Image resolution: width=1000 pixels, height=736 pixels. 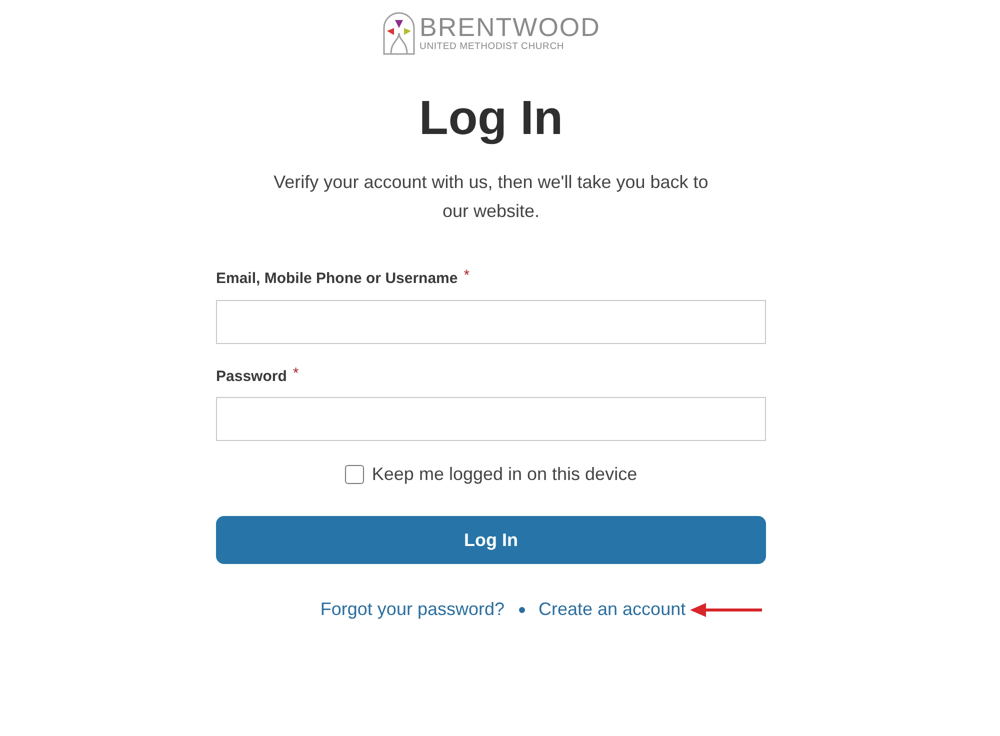 What do you see at coordinates (505, 474) in the screenshot?
I see `remember-label: Keep me logged in on this device` at bounding box center [505, 474].